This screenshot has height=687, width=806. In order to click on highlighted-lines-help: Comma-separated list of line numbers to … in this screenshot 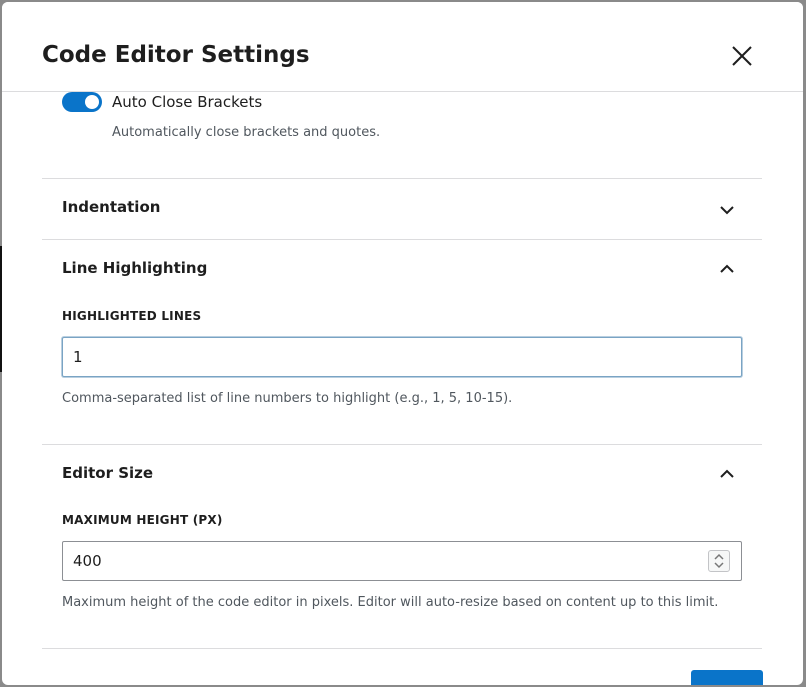, I will do `click(287, 398)`.